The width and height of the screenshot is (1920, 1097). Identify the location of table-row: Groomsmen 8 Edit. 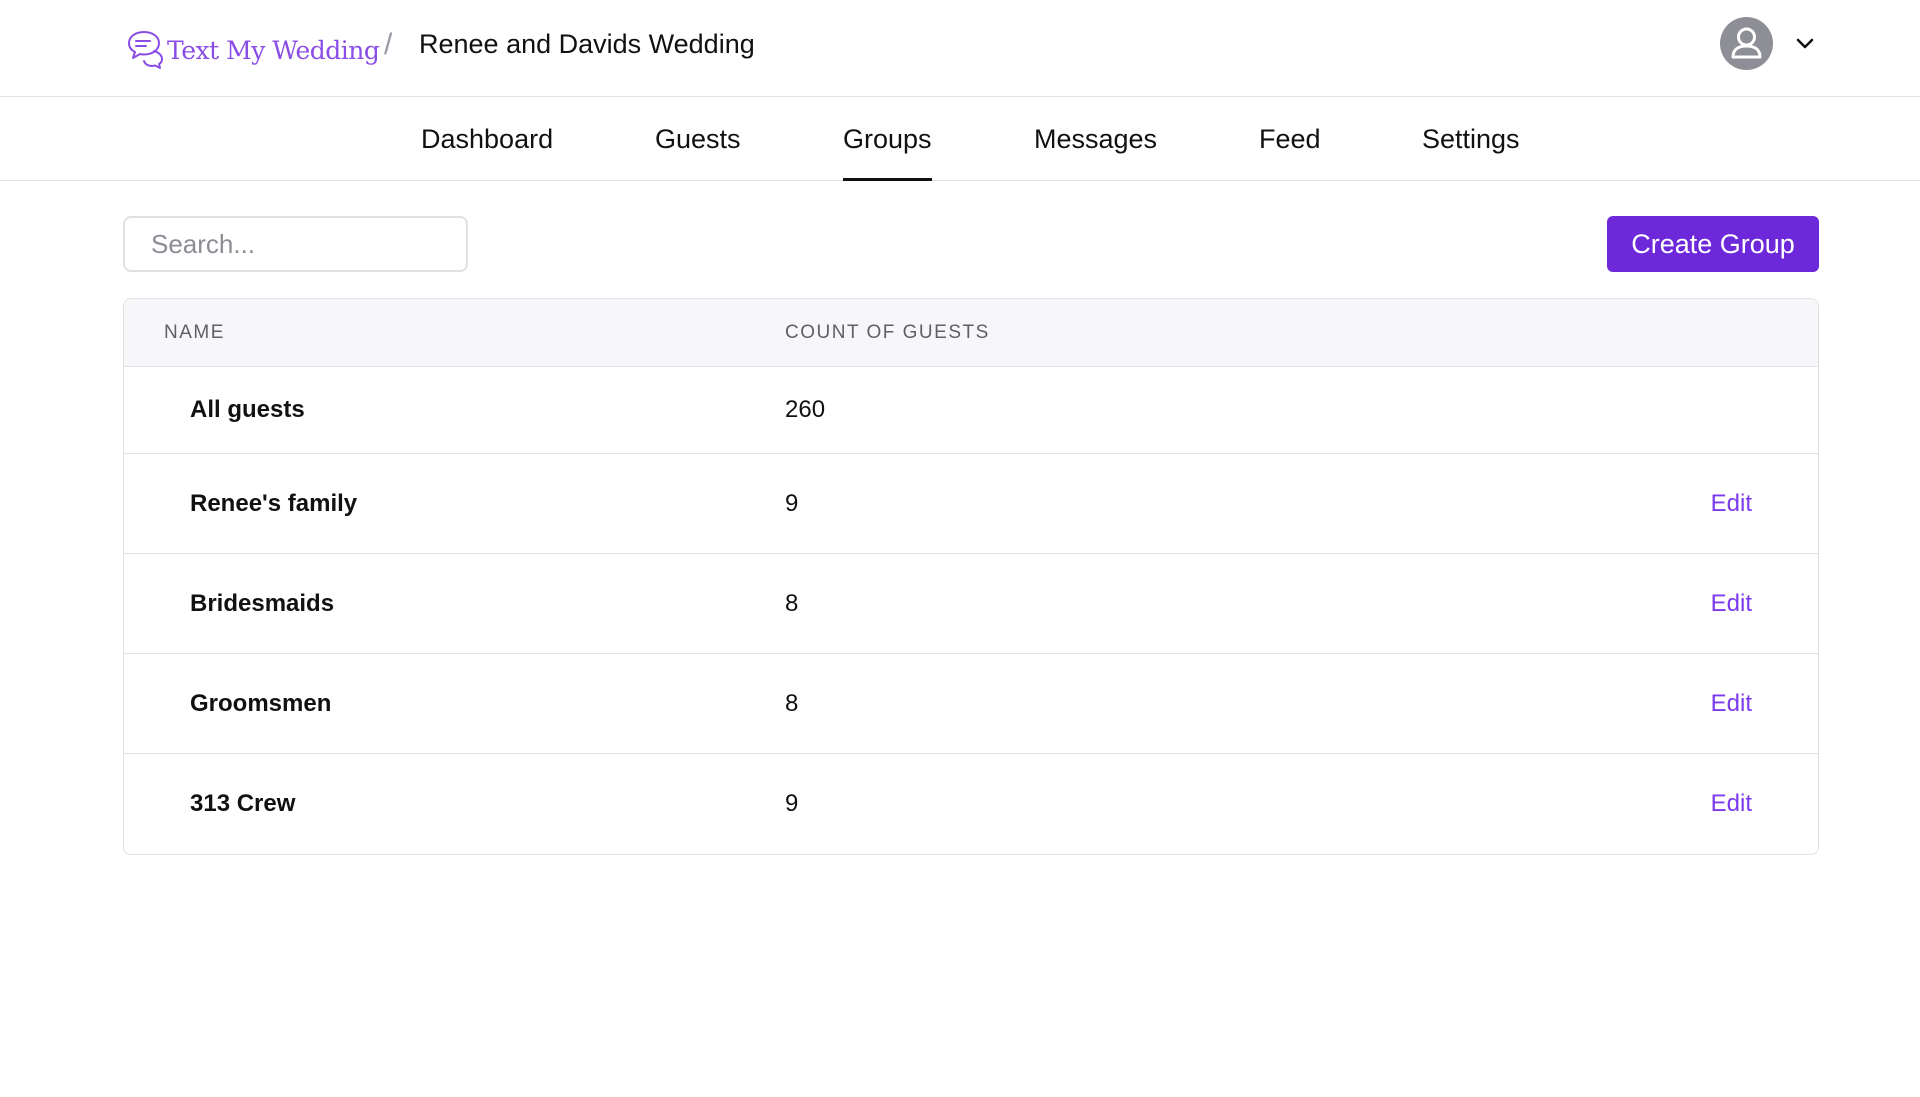
(971, 704).